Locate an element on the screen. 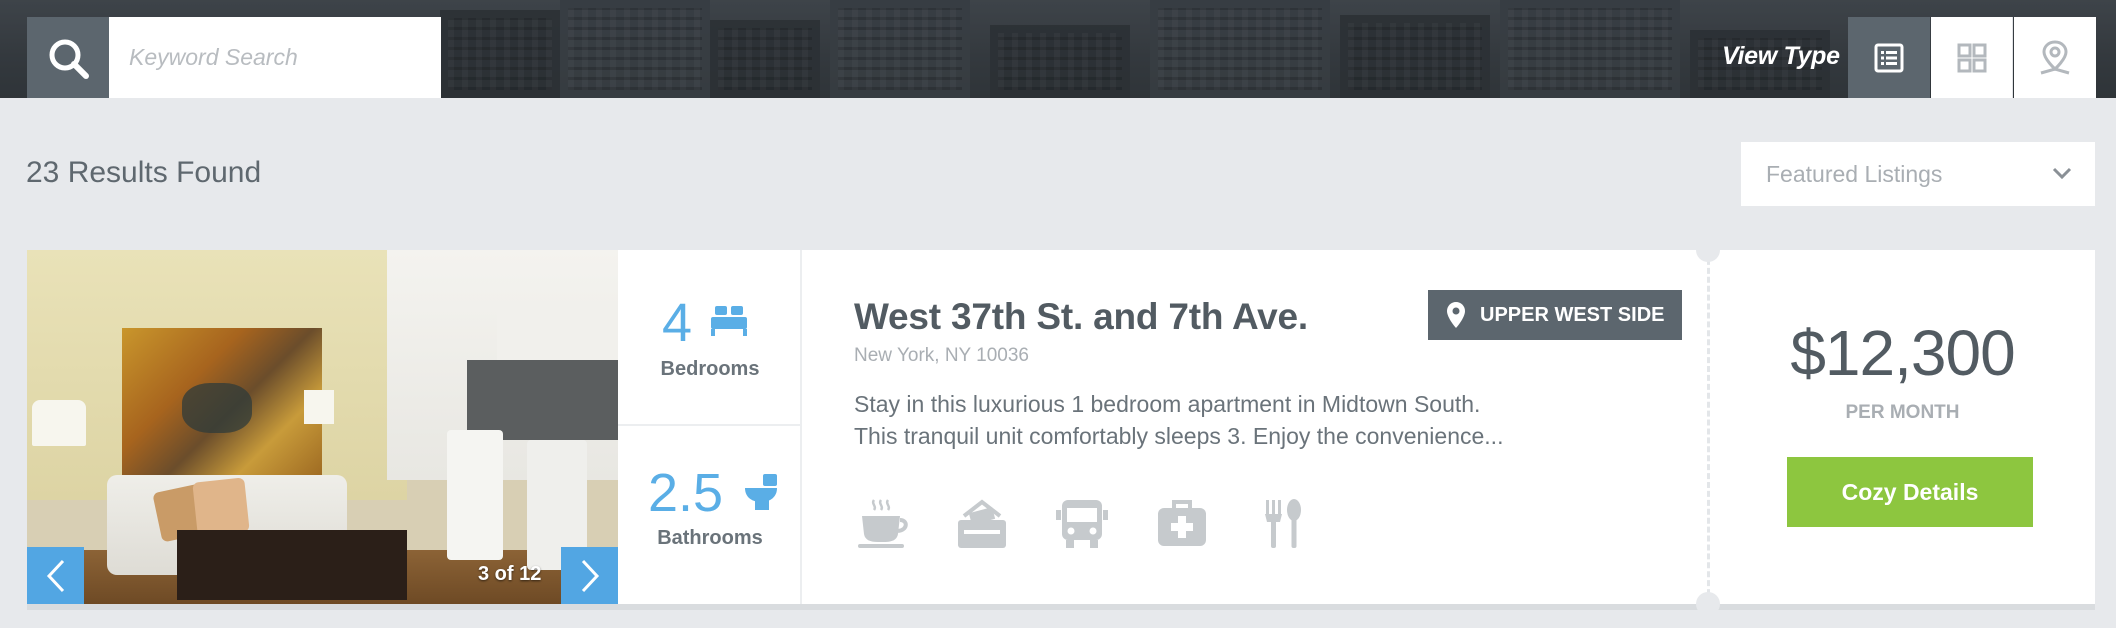  sort-selected-label: Featured Listings is located at coordinates (1854, 173).